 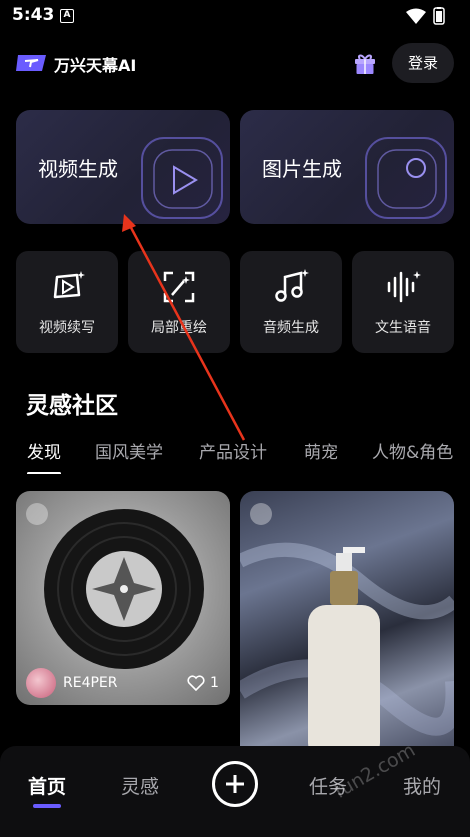 I want to click on nav-inspiration: 灵感, so click(x=140, y=785).